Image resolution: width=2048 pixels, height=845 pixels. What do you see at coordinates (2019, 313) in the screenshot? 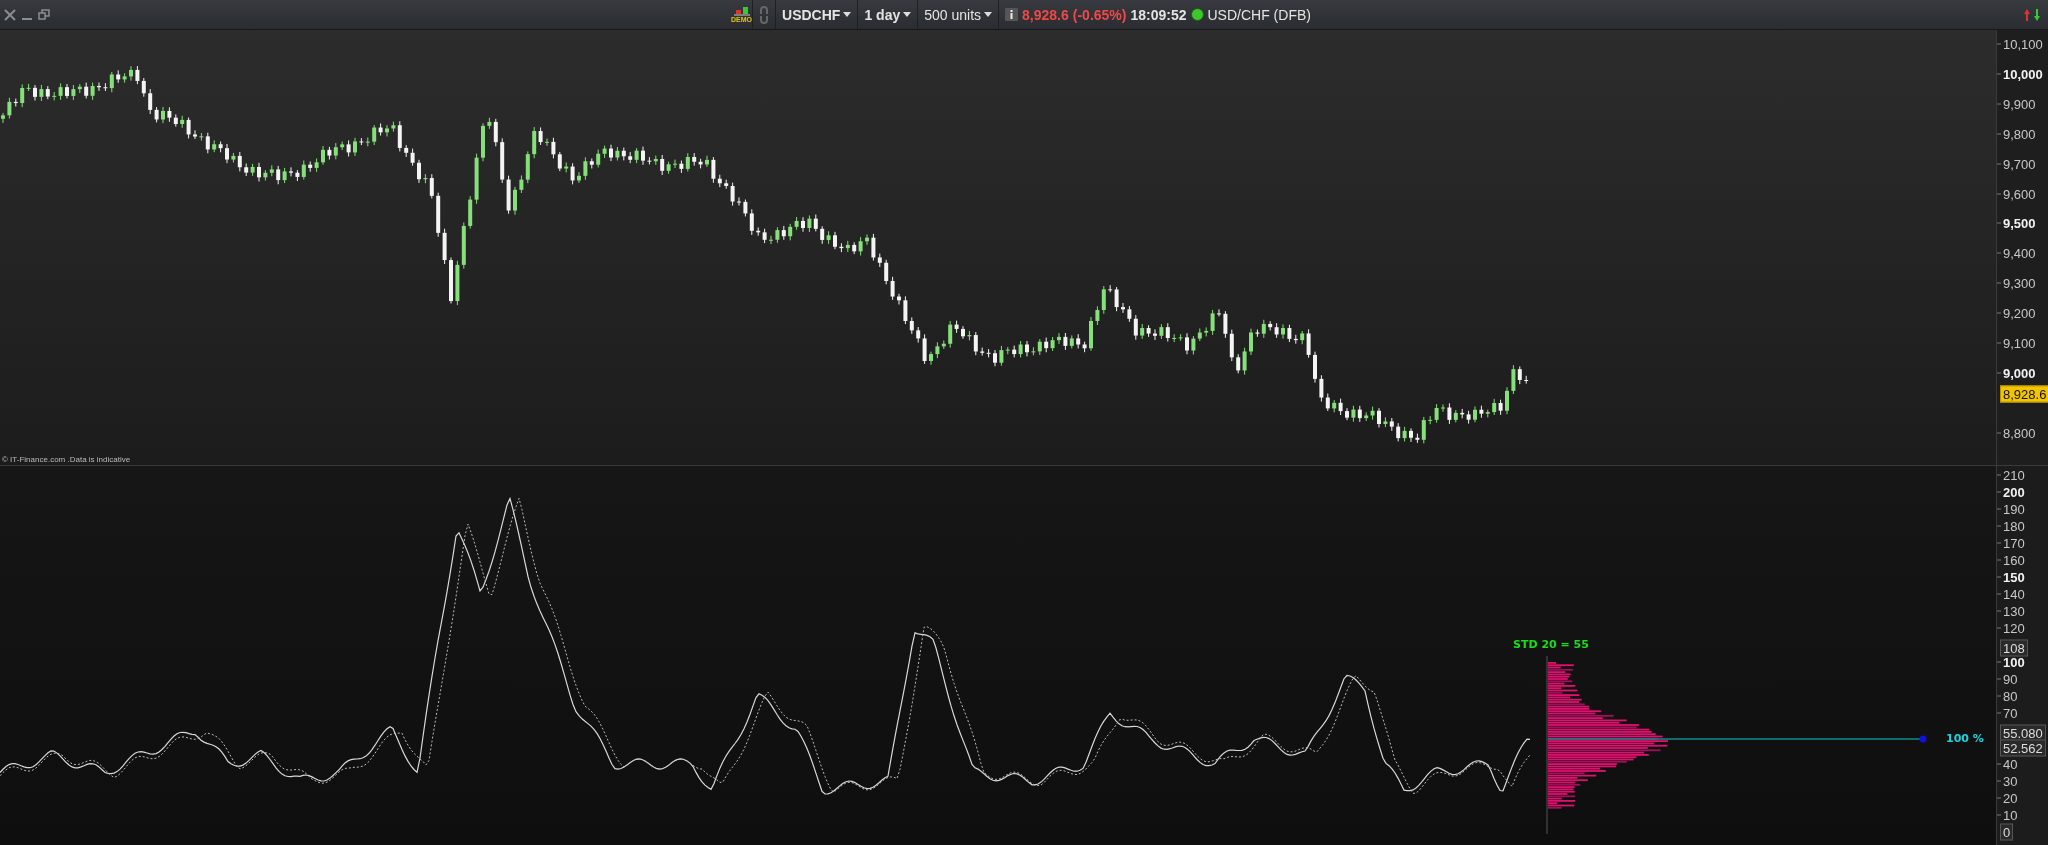
I see `axis-label: 9,200` at bounding box center [2019, 313].